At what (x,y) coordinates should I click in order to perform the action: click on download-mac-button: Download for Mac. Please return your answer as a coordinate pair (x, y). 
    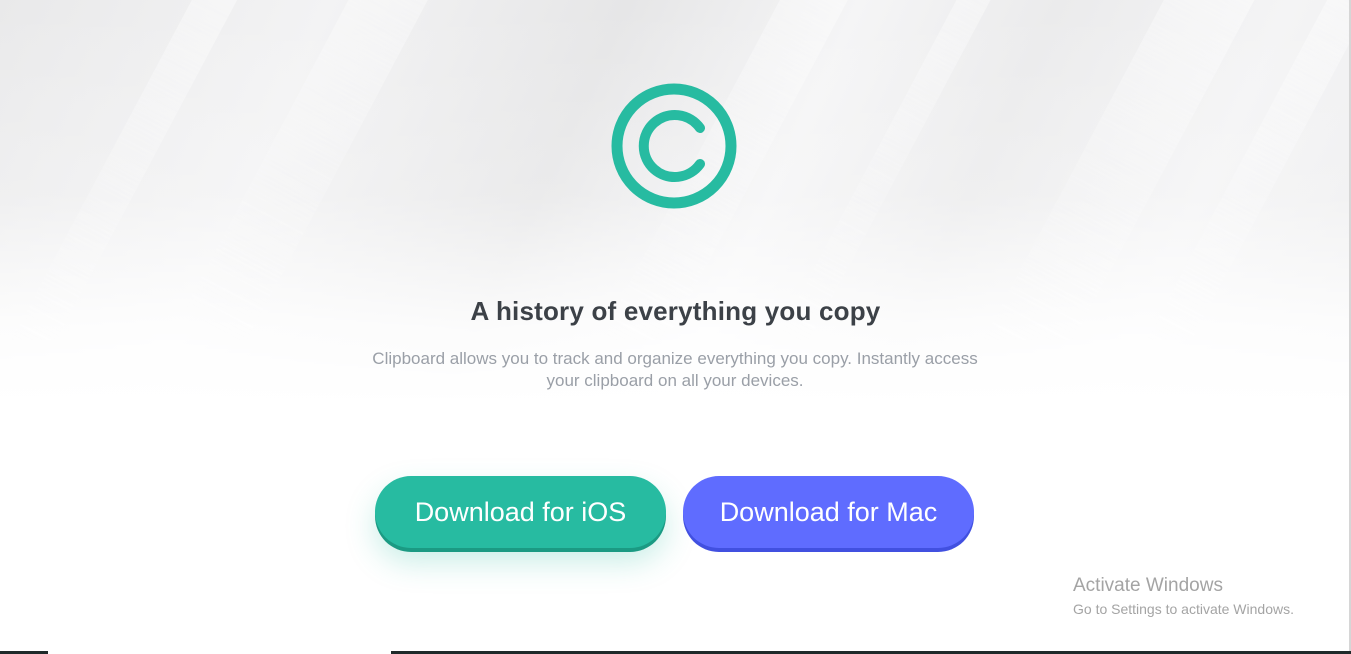
    Looking at the image, I should click on (828, 512).